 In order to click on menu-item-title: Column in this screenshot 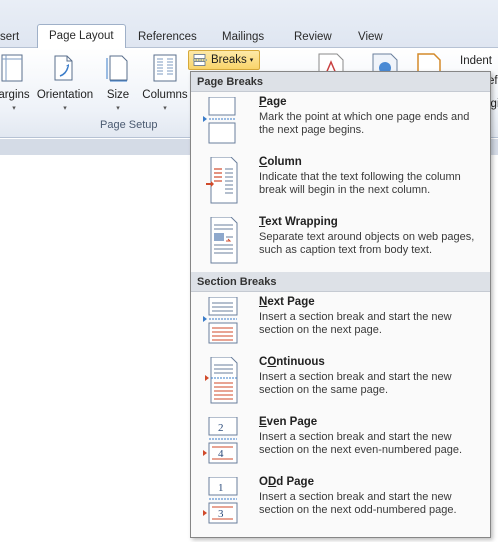, I will do `click(280, 162)`.